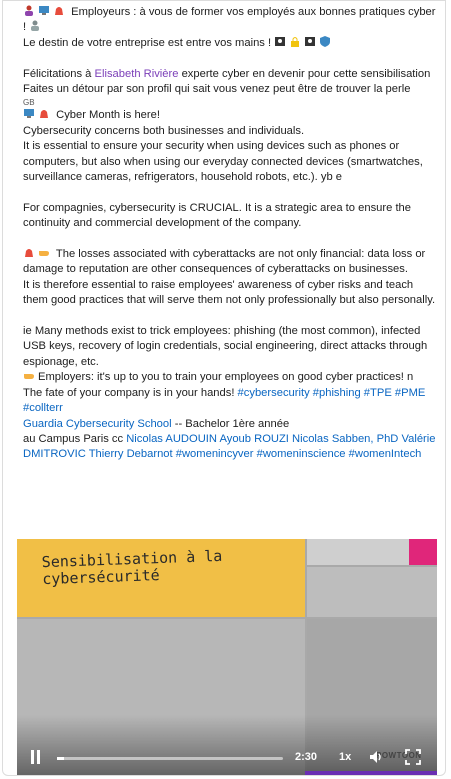 The width and height of the screenshot is (451, 779). What do you see at coordinates (44, 10) in the screenshot?
I see `computer-icon` at bounding box center [44, 10].